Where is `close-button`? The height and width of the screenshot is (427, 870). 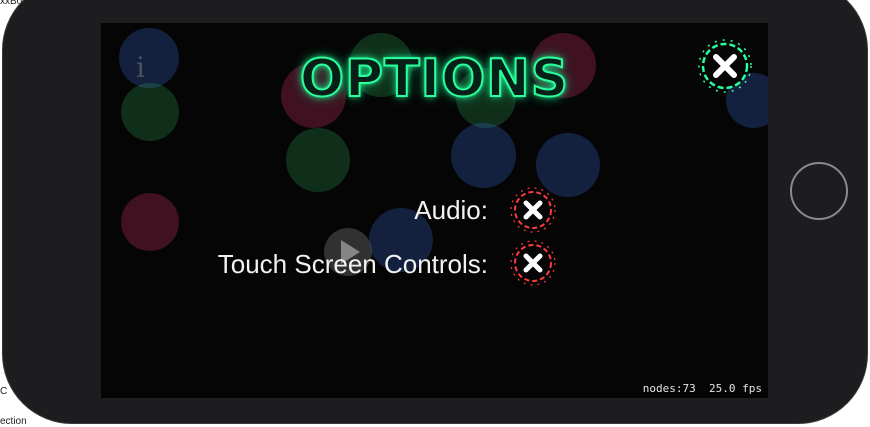
close-button is located at coordinates (725, 66).